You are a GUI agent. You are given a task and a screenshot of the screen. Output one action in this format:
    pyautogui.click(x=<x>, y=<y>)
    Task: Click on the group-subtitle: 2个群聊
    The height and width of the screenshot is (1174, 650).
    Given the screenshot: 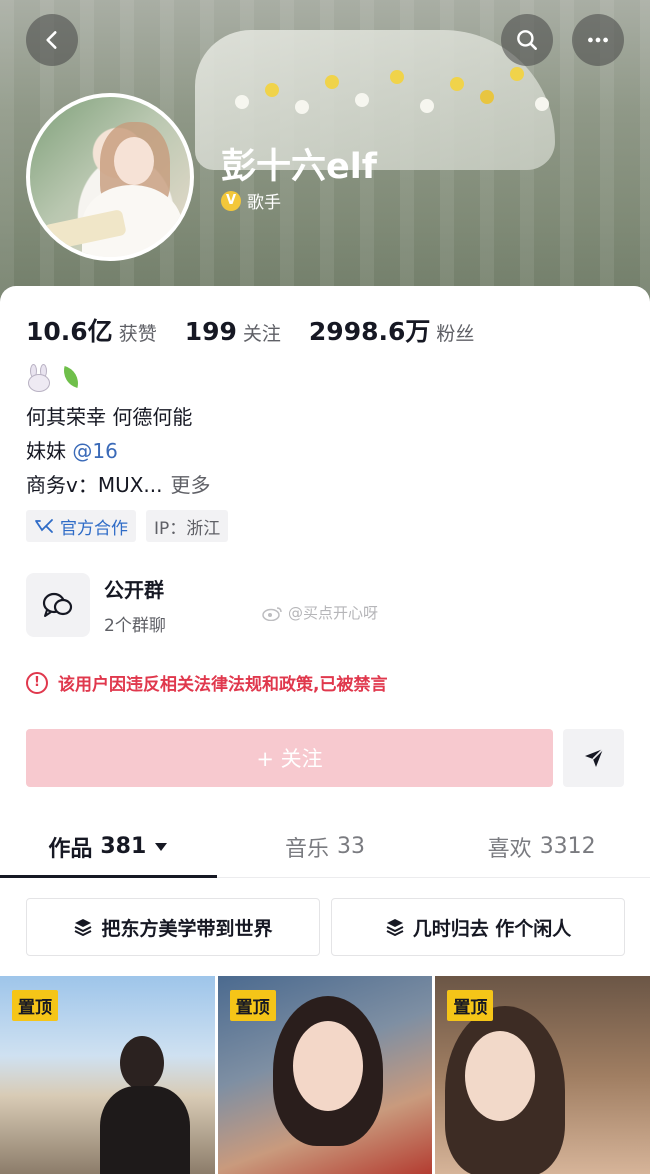 What is the action you would take?
    pyautogui.click(x=135, y=626)
    